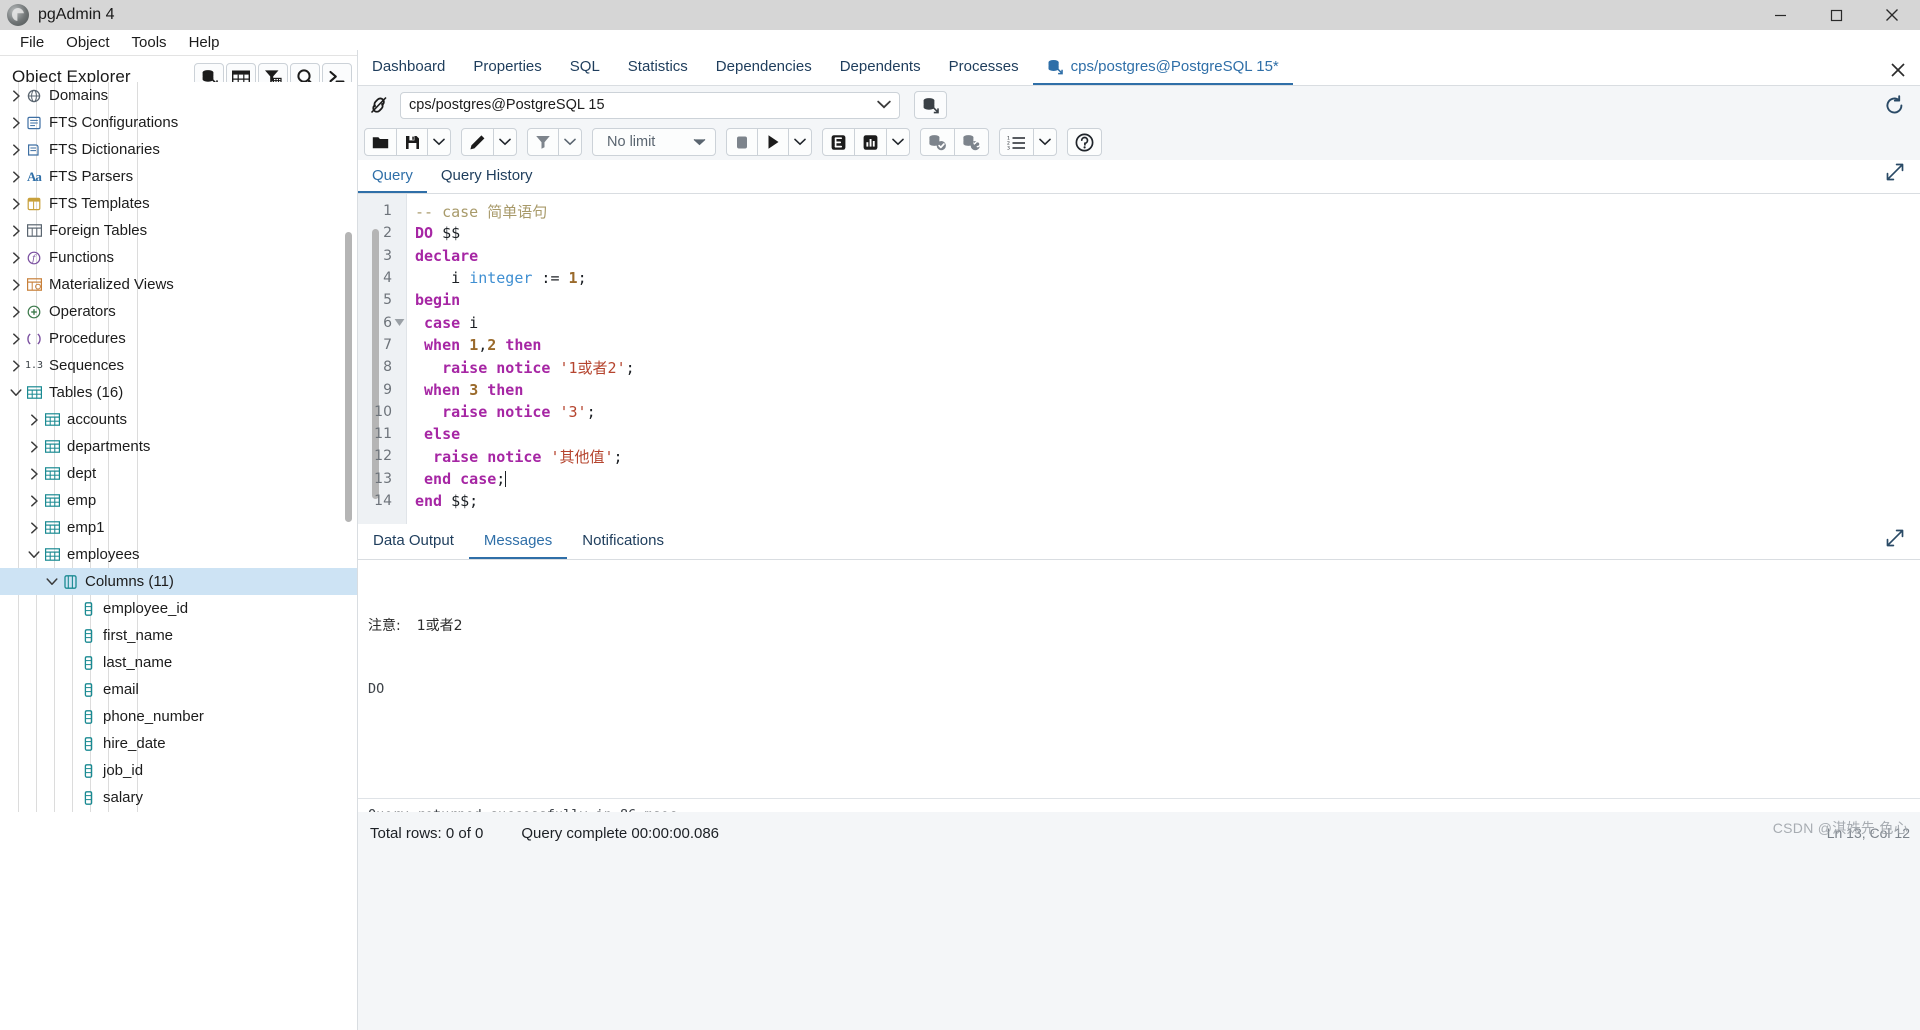 This screenshot has width=1920, height=1030. What do you see at coordinates (1139, 300) in the screenshot?
I see `code-line: 5 begin` at bounding box center [1139, 300].